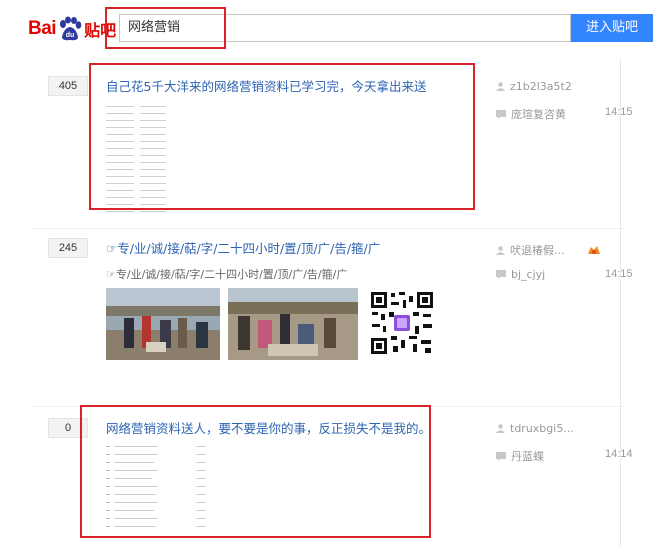 The height and width of the screenshot is (547, 654). What do you see at coordinates (541, 86) in the screenshot?
I see `thread-author-name: z1b2l3a5t2` at bounding box center [541, 86].